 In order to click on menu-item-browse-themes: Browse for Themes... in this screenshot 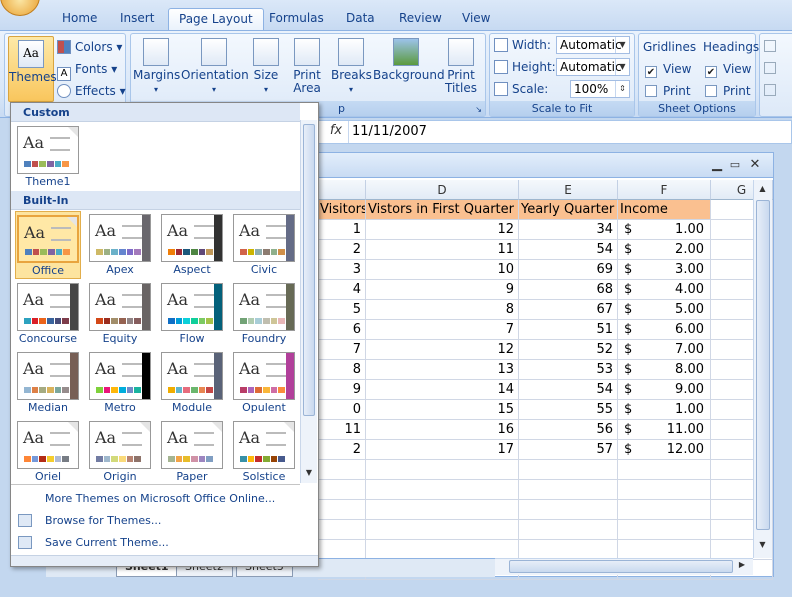, I will do `click(159, 521)`.